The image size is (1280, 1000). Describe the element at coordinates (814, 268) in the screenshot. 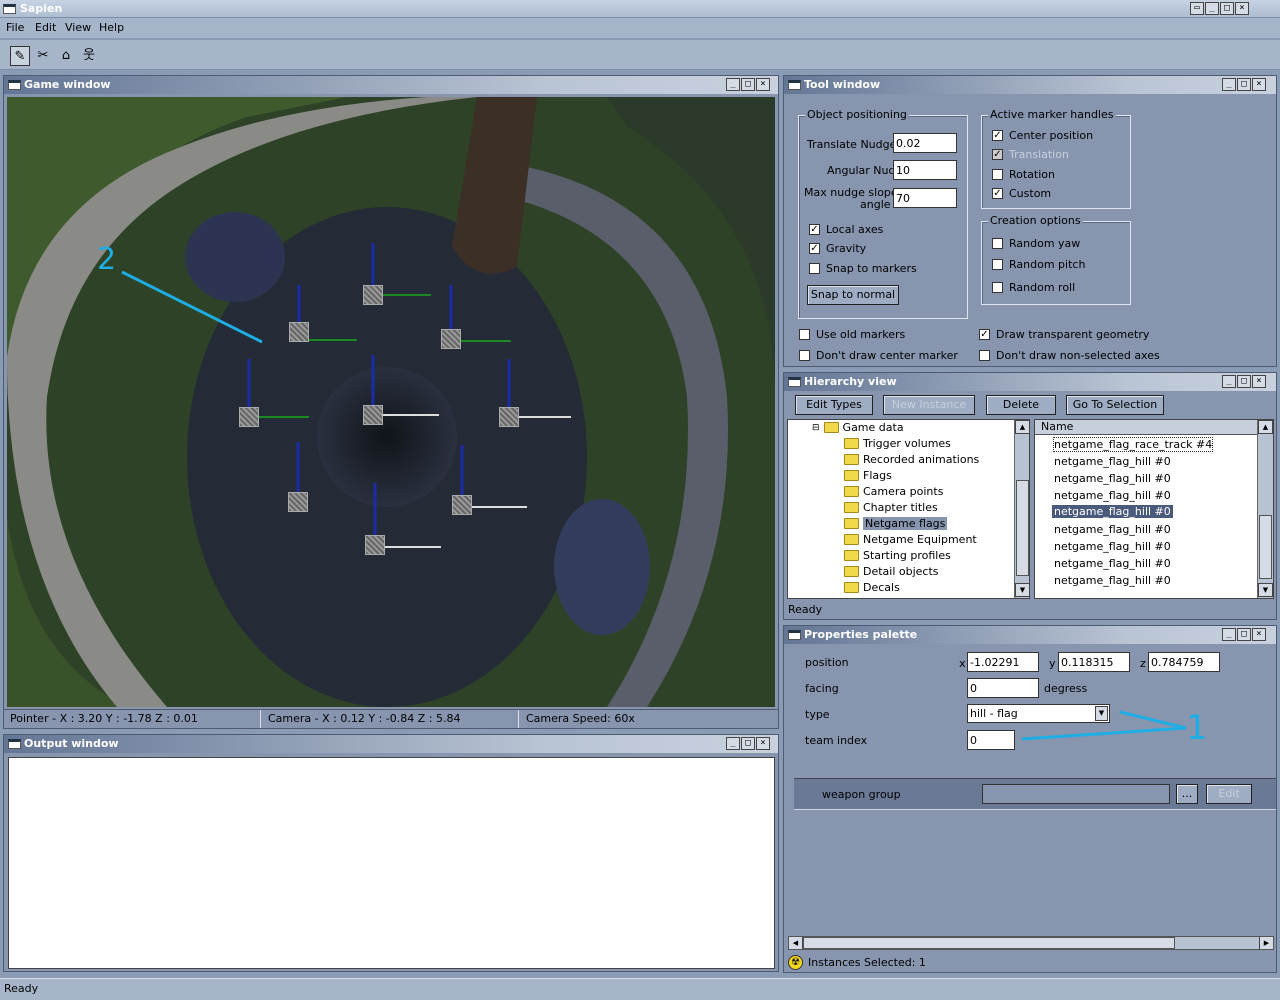

I see `snap-markers-checkbox` at that location.